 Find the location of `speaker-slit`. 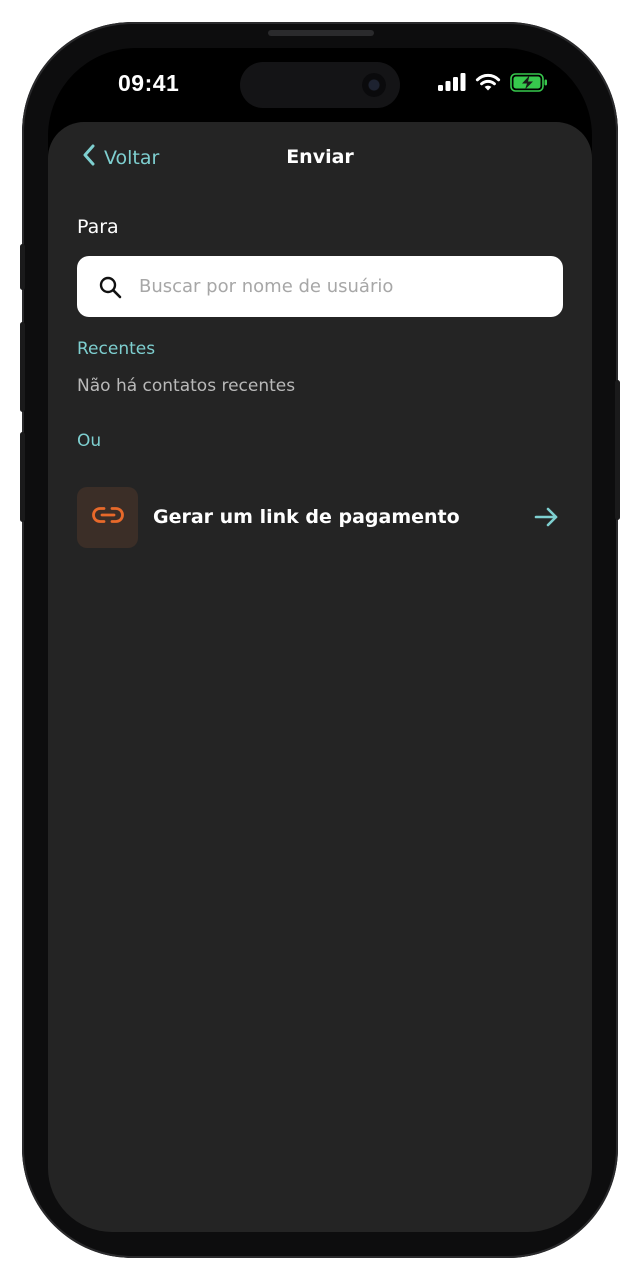

speaker-slit is located at coordinates (321, 33).